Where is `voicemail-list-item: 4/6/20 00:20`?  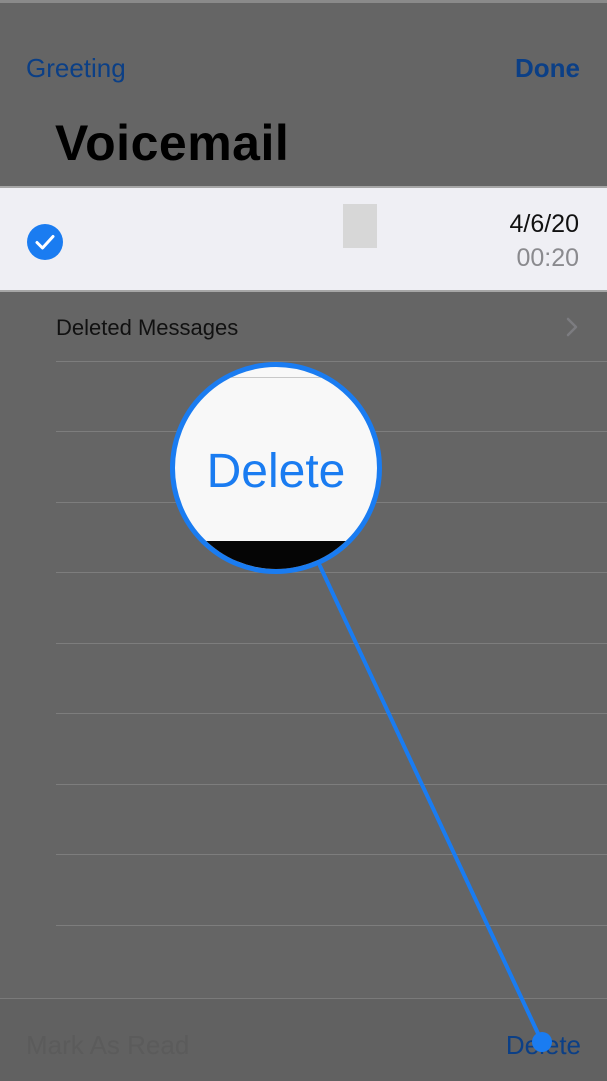 voicemail-list-item: 4/6/20 00:20 is located at coordinates (303, 239).